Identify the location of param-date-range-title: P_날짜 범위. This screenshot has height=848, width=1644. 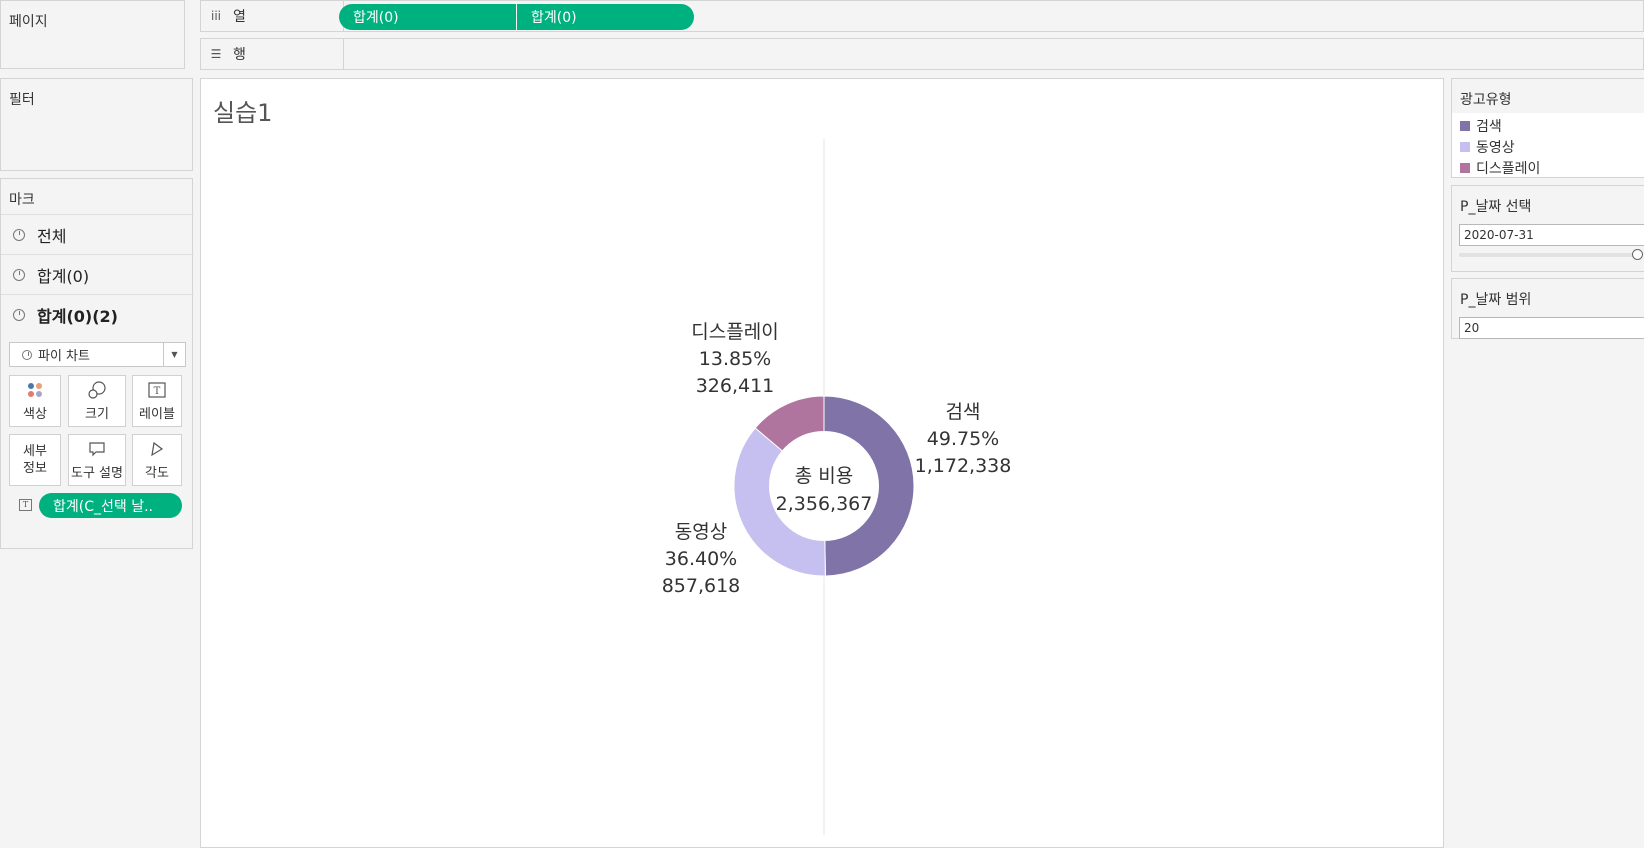
(1496, 300).